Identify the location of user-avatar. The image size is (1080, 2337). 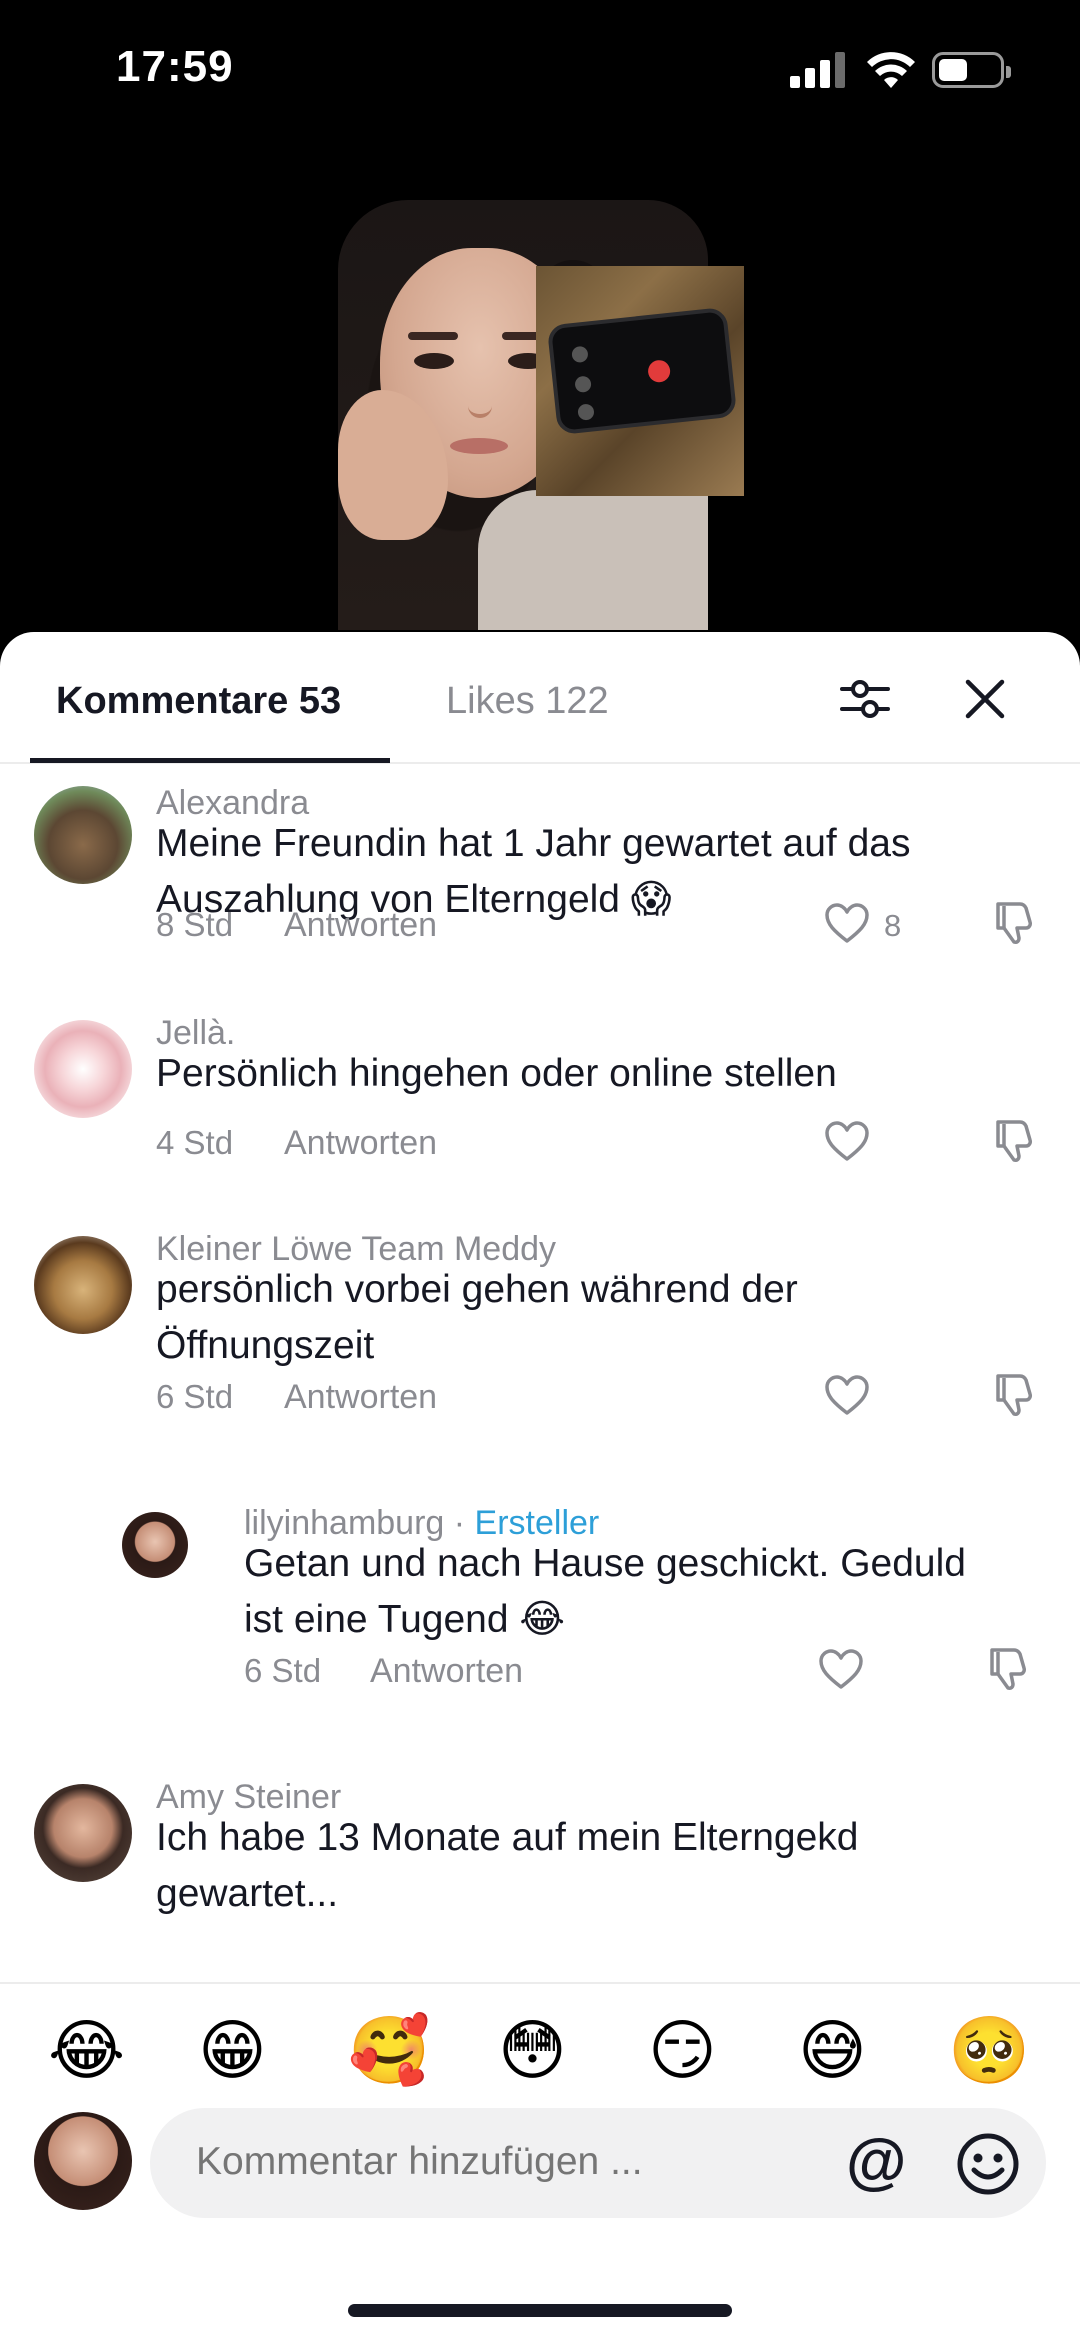
(83, 2161).